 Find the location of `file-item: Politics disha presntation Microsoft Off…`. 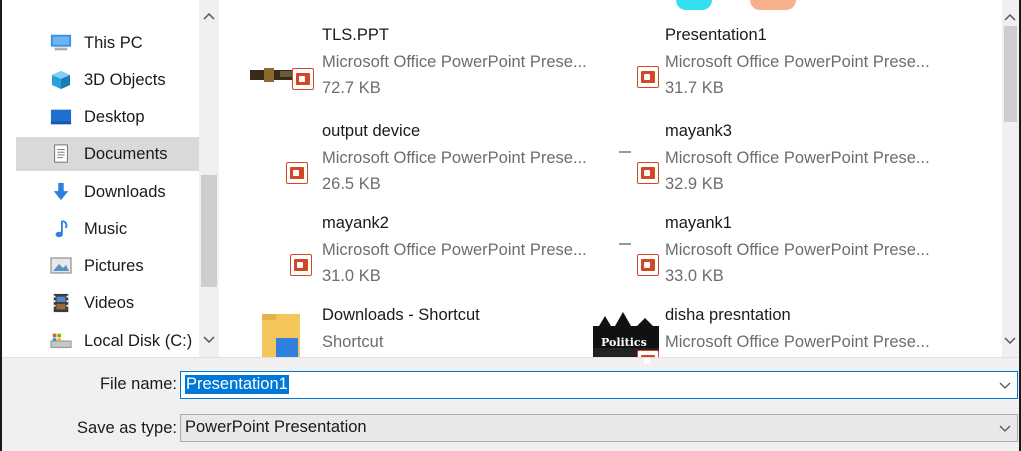

file-item: Politics disha presntation Microsoft Off… is located at coordinates (746, 326).